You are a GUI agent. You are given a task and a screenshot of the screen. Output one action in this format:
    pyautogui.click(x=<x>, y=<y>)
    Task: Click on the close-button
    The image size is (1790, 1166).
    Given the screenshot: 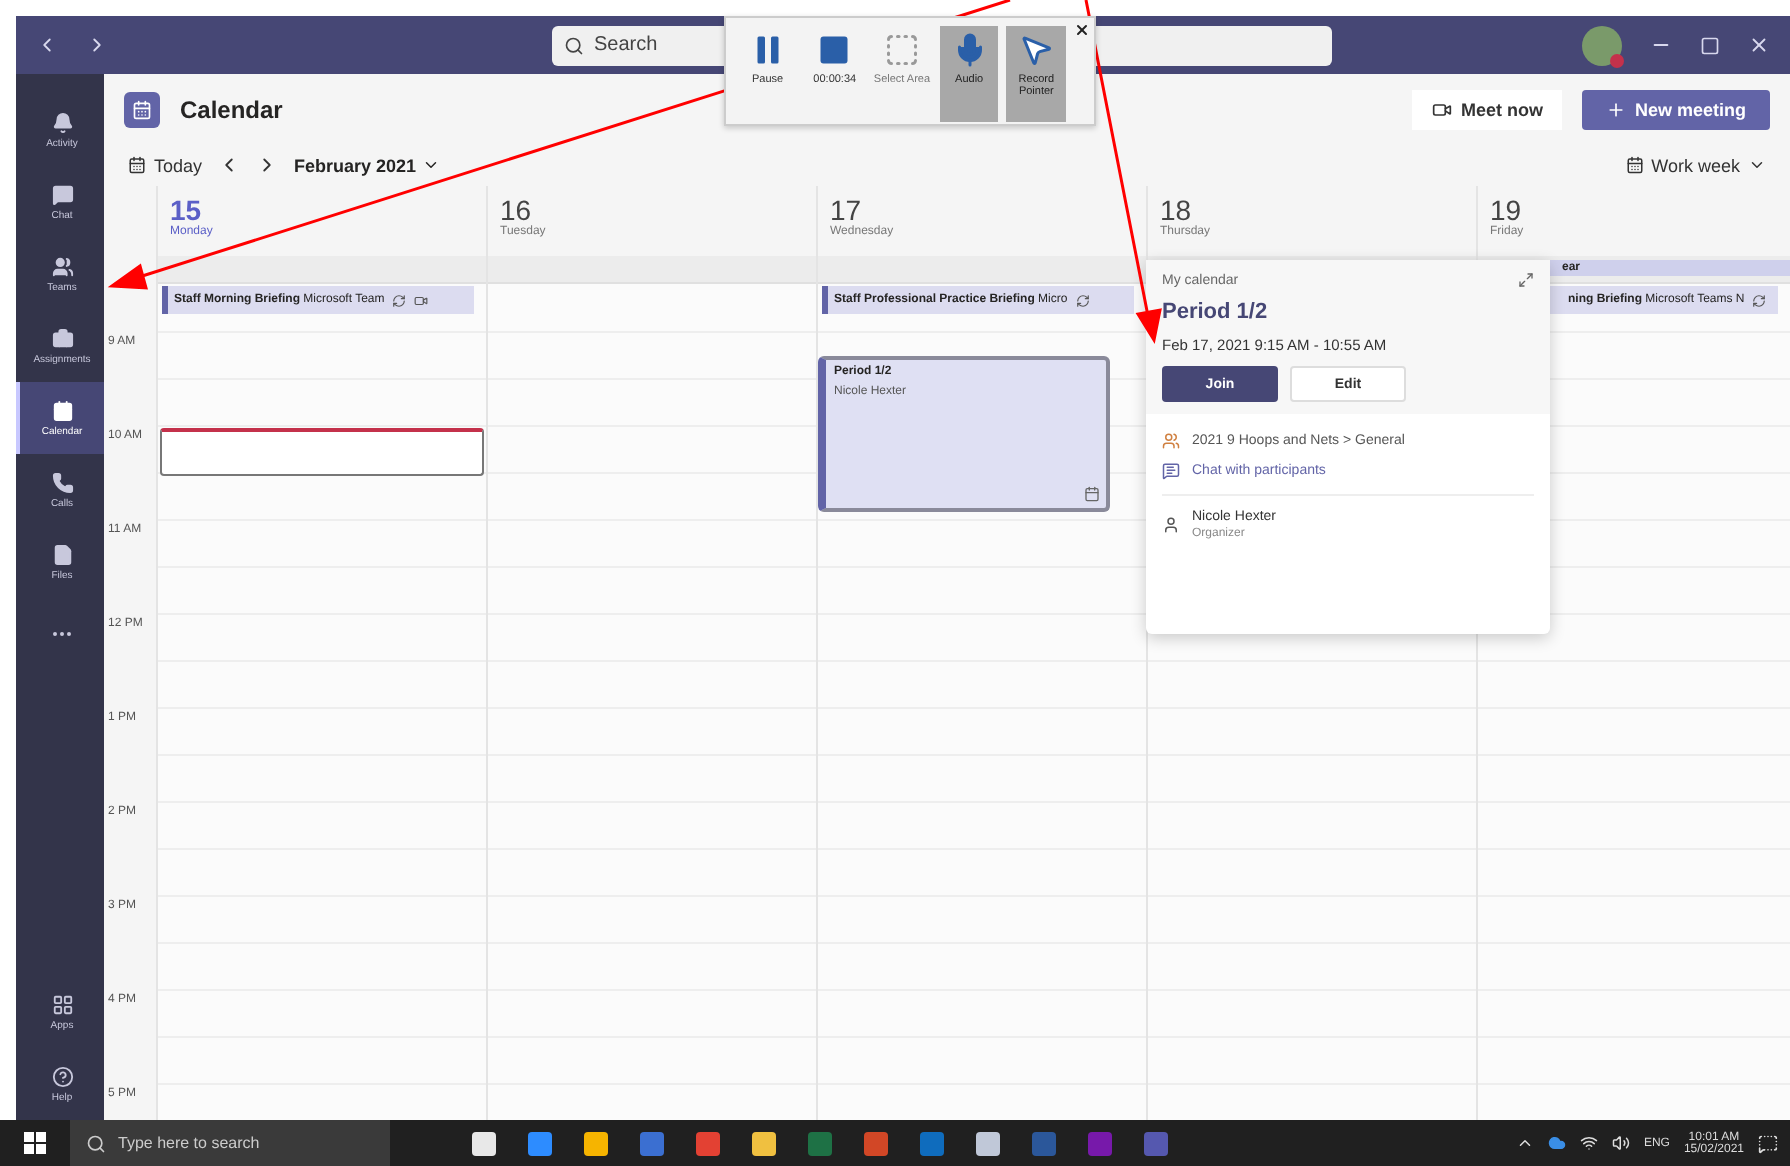 What is the action you would take?
    pyautogui.click(x=1082, y=30)
    